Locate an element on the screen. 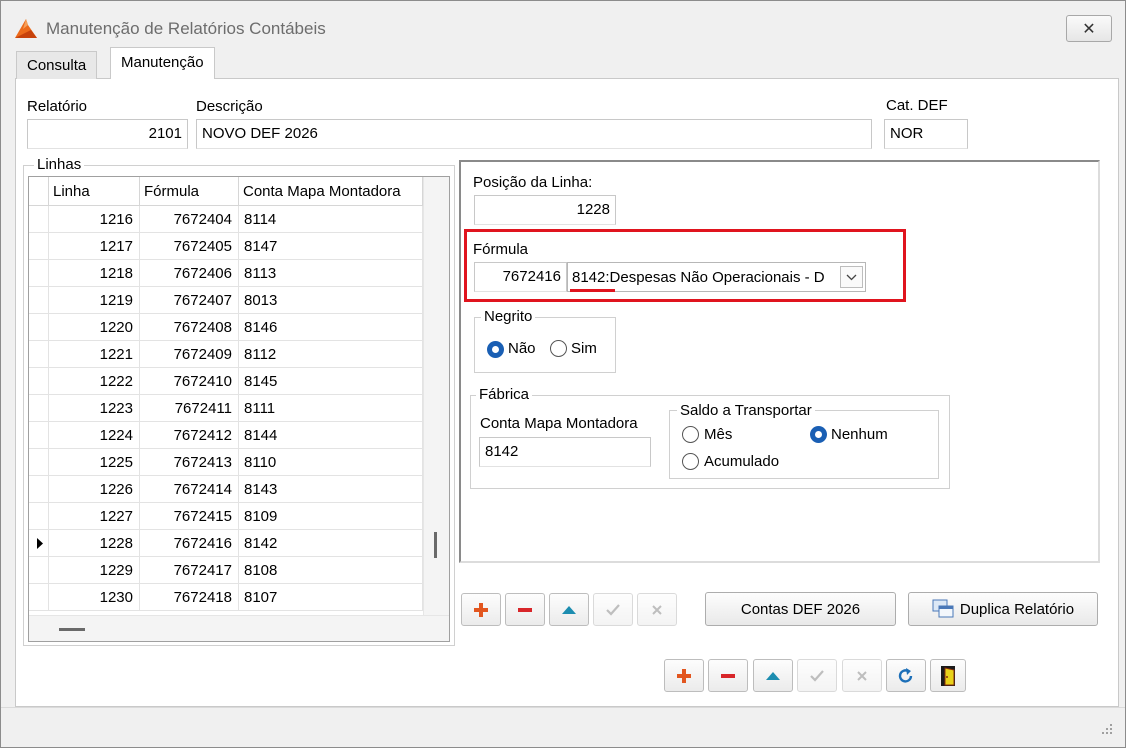 This screenshot has height=748, width=1126. table-row: 1217 7672405 8147 is located at coordinates (226, 246).